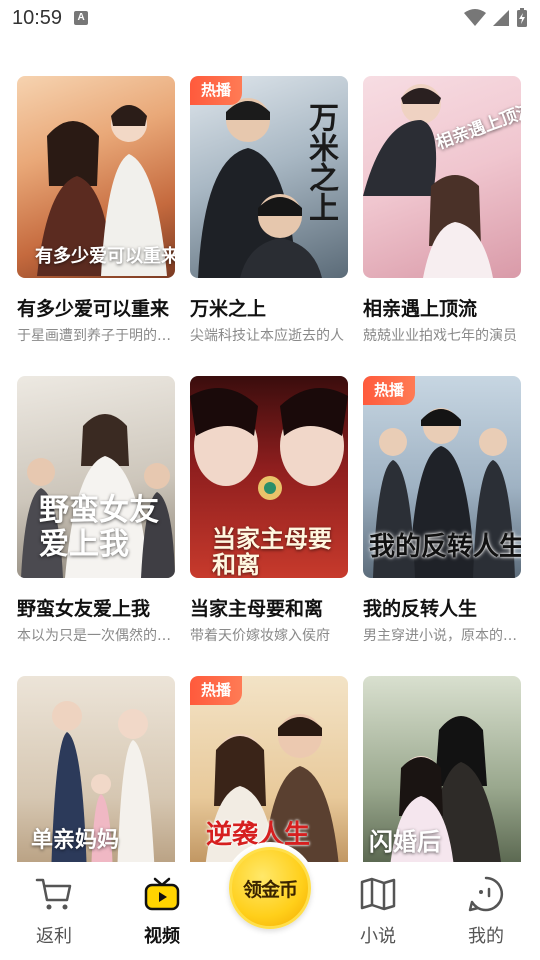 The image size is (540, 960). Describe the element at coordinates (320, 162) in the screenshot. I see `poster-title: 万米之上` at that location.